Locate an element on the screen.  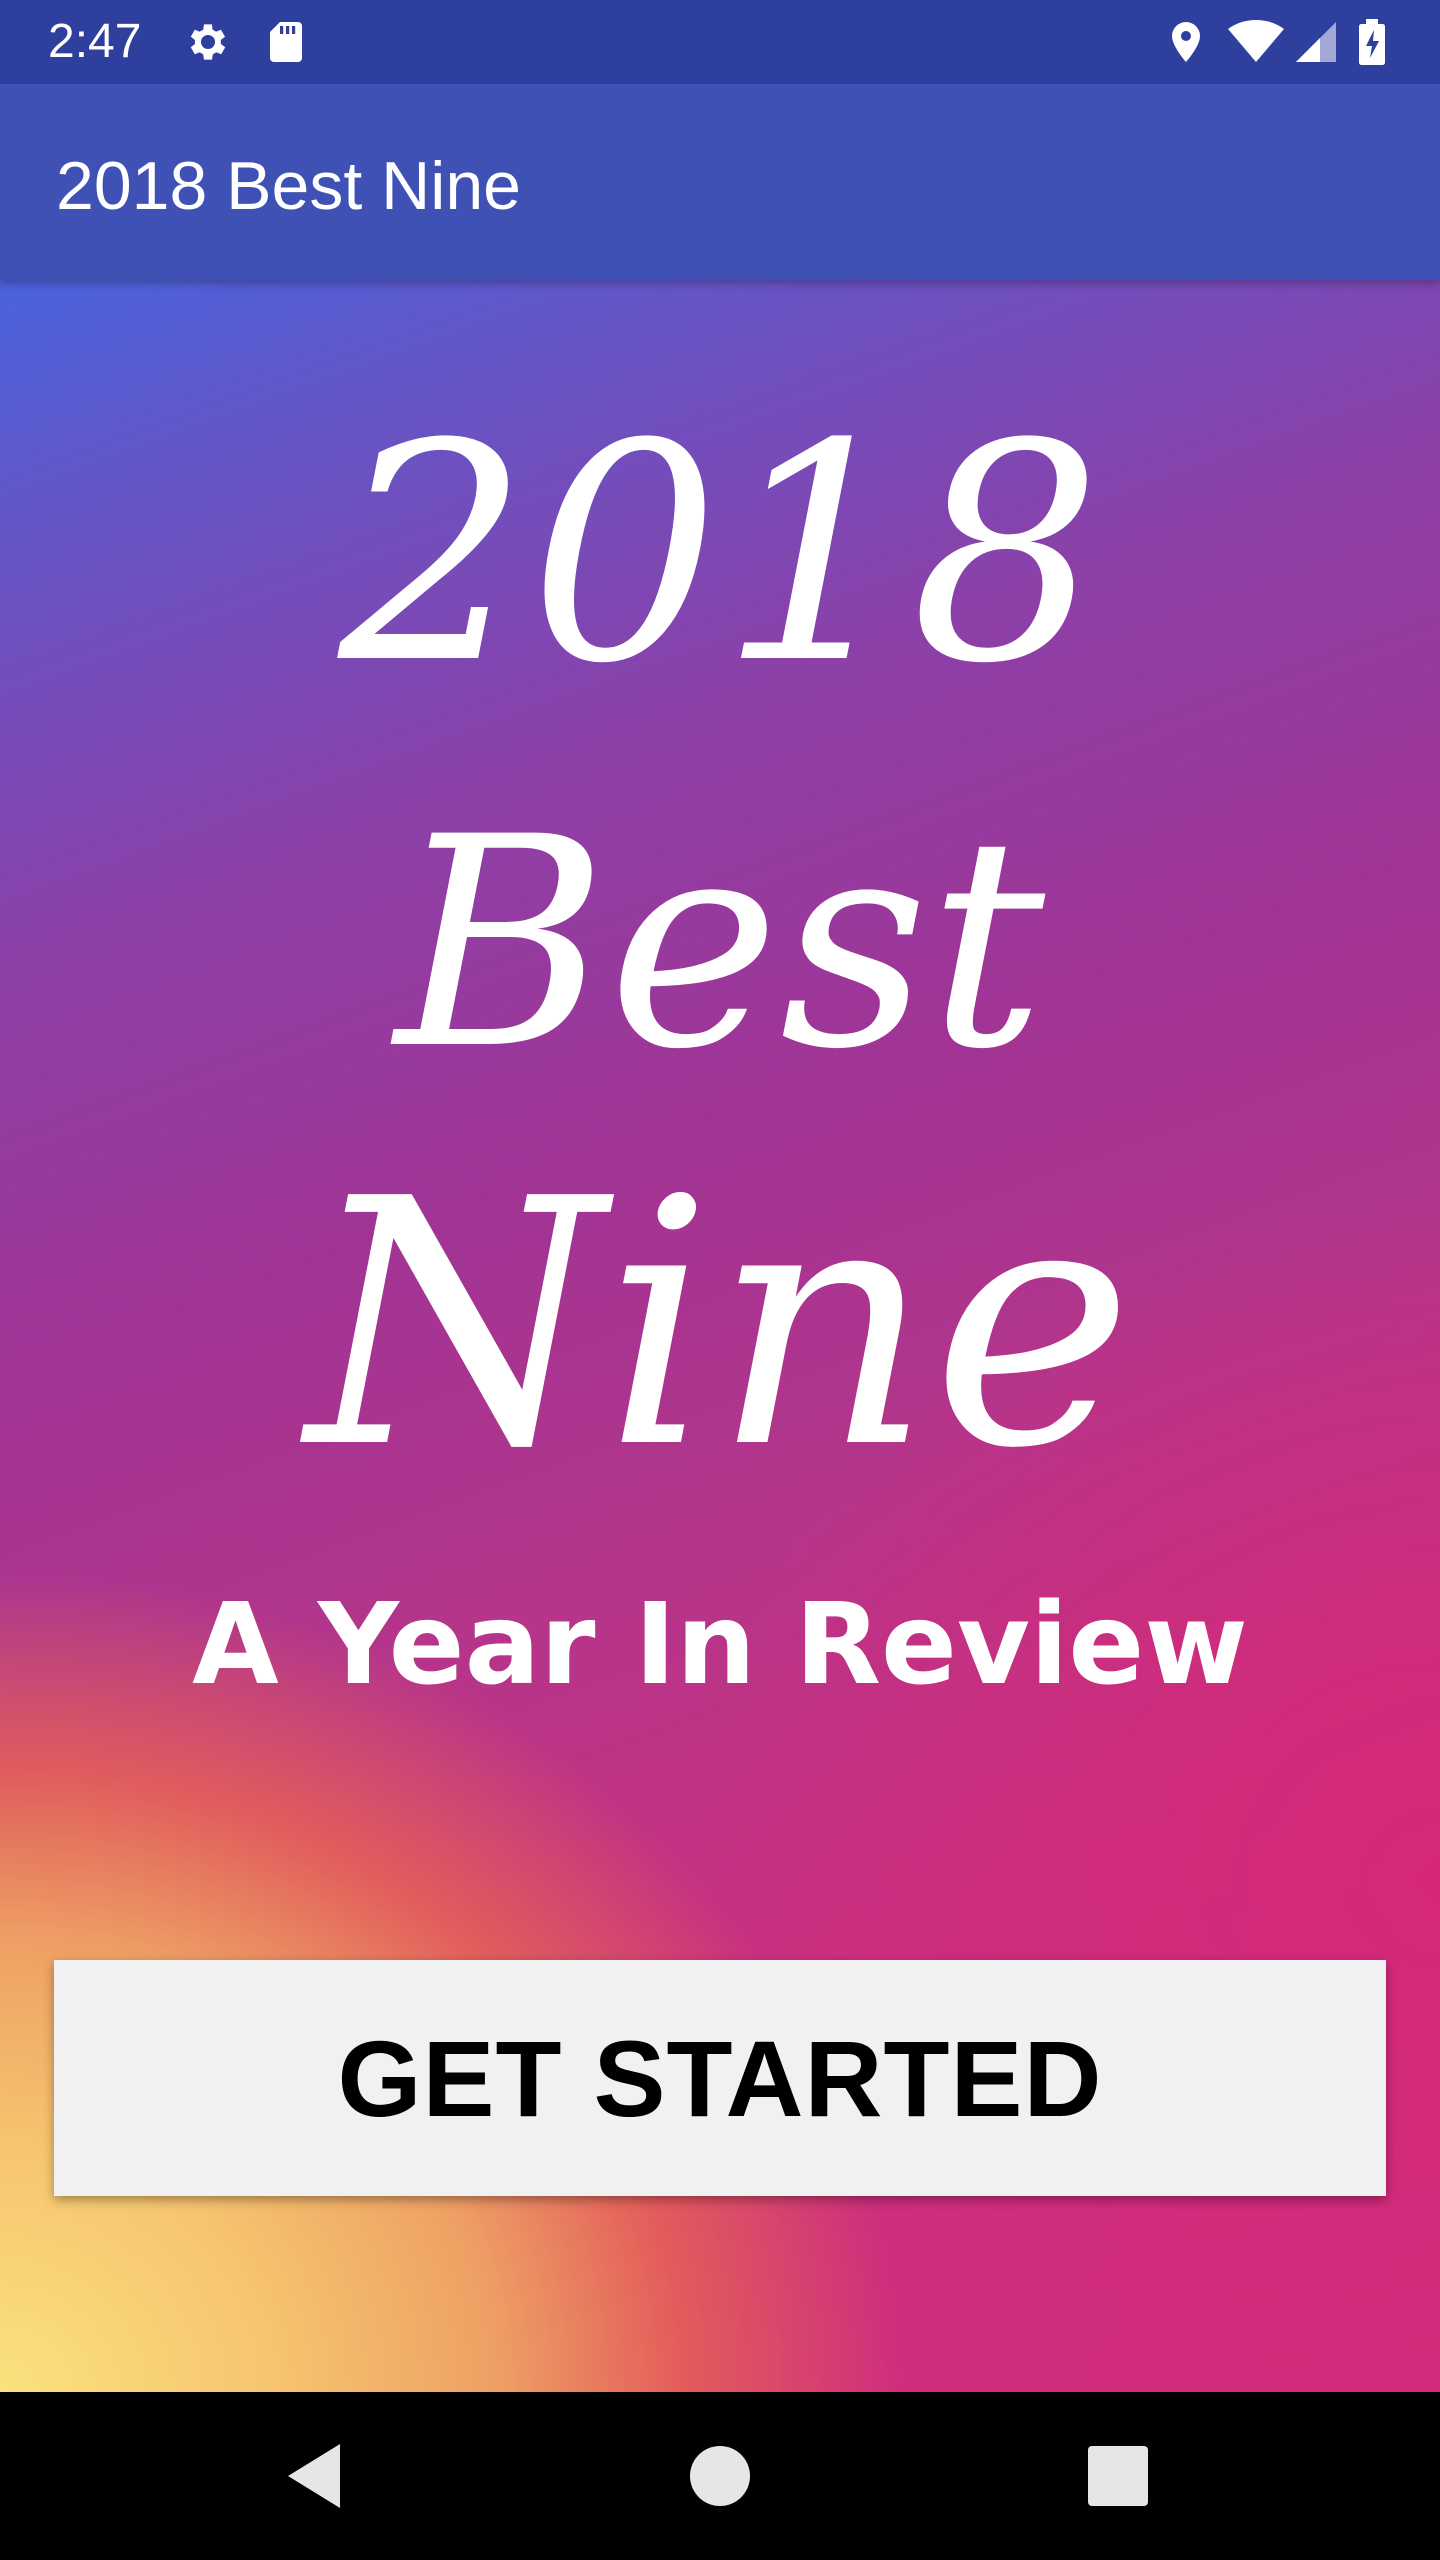
nav-bar is located at coordinates (720, 2476).